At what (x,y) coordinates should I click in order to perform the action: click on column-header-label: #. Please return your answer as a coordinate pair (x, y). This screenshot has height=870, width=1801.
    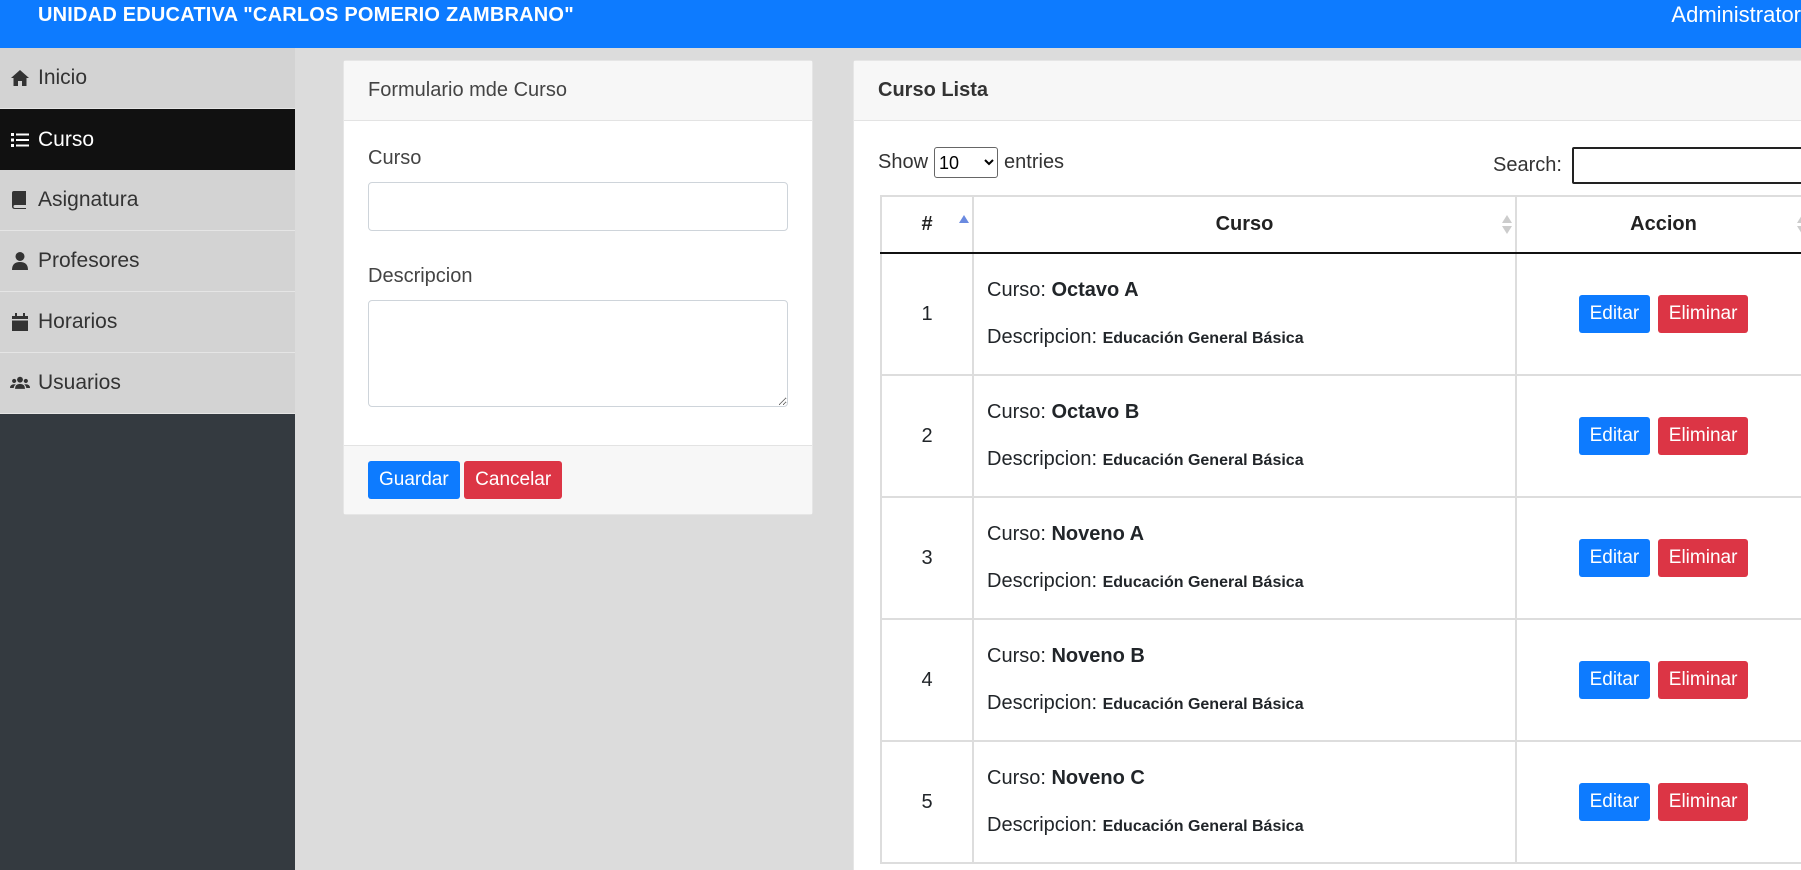
    Looking at the image, I should click on (927, 224).